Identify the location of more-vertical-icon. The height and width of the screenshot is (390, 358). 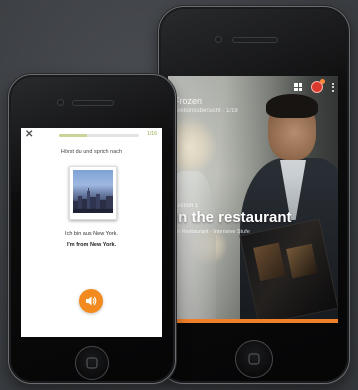
(333, 87).